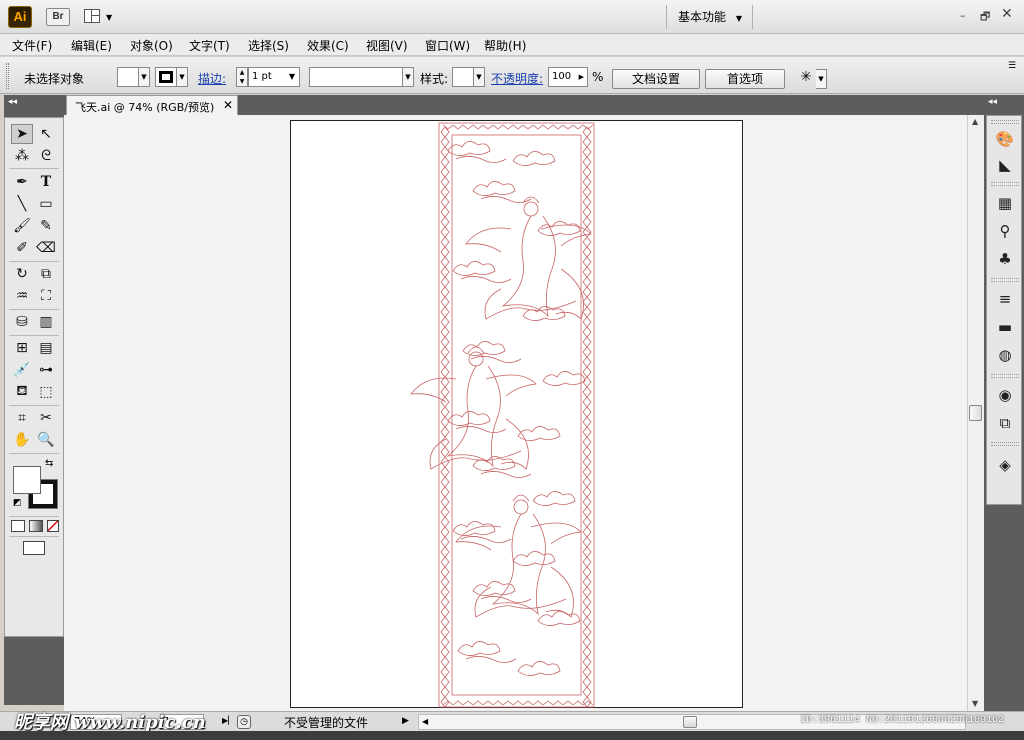  I want to click on stroke-weight-field: 1 pt ▼, so click(274, 77).